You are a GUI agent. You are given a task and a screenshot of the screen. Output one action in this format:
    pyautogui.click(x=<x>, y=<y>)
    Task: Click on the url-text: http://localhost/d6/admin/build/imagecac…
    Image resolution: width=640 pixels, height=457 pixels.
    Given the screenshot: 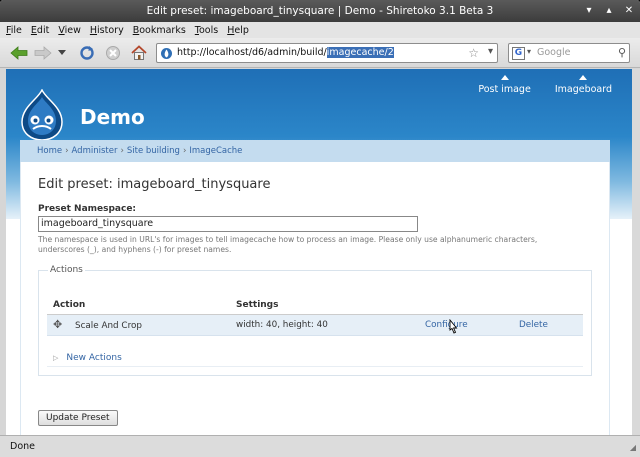 What is the action you would take?
    pyautogui.click(x=285, y=52)
    